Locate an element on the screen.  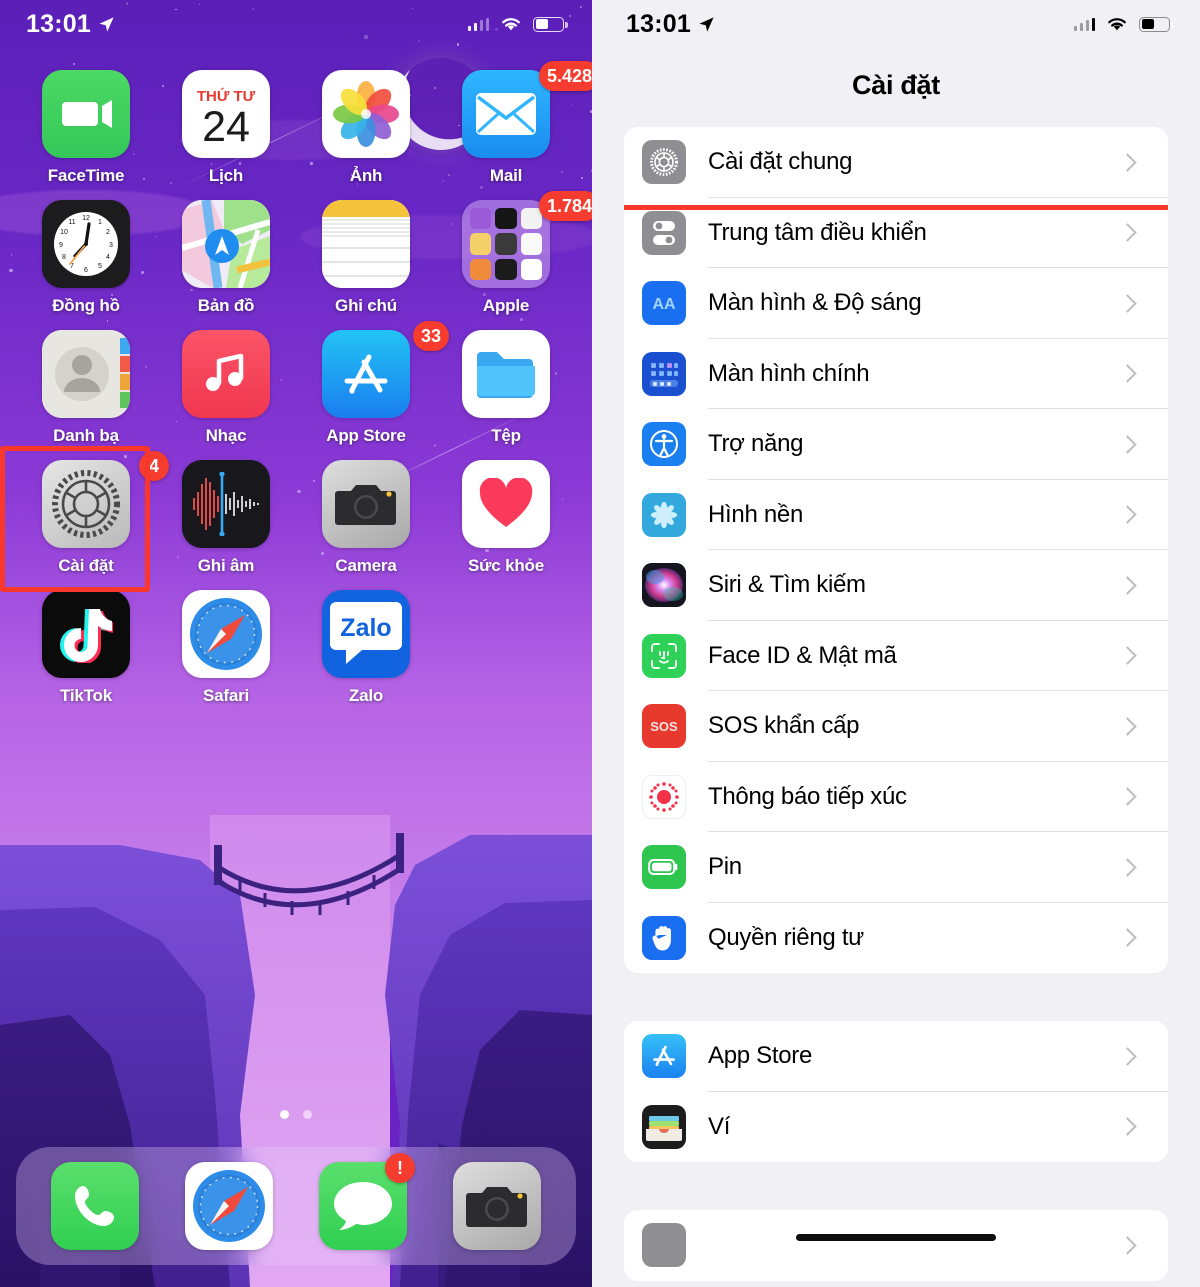
dock: ! is located at coordinates (296, 1206).